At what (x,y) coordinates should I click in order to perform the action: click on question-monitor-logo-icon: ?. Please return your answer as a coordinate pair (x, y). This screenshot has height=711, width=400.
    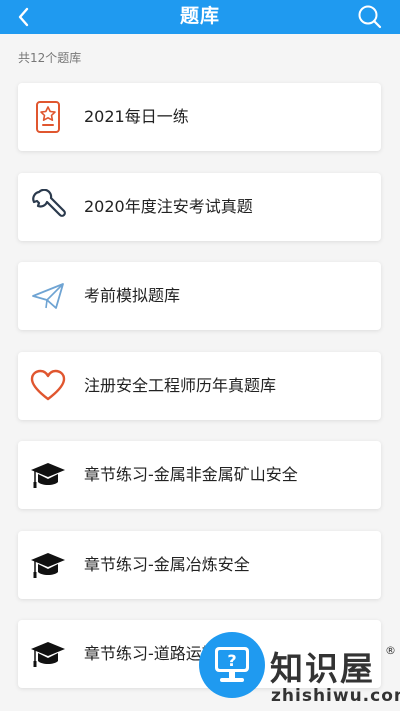
    Looking at the image, I should click on (232, 665).